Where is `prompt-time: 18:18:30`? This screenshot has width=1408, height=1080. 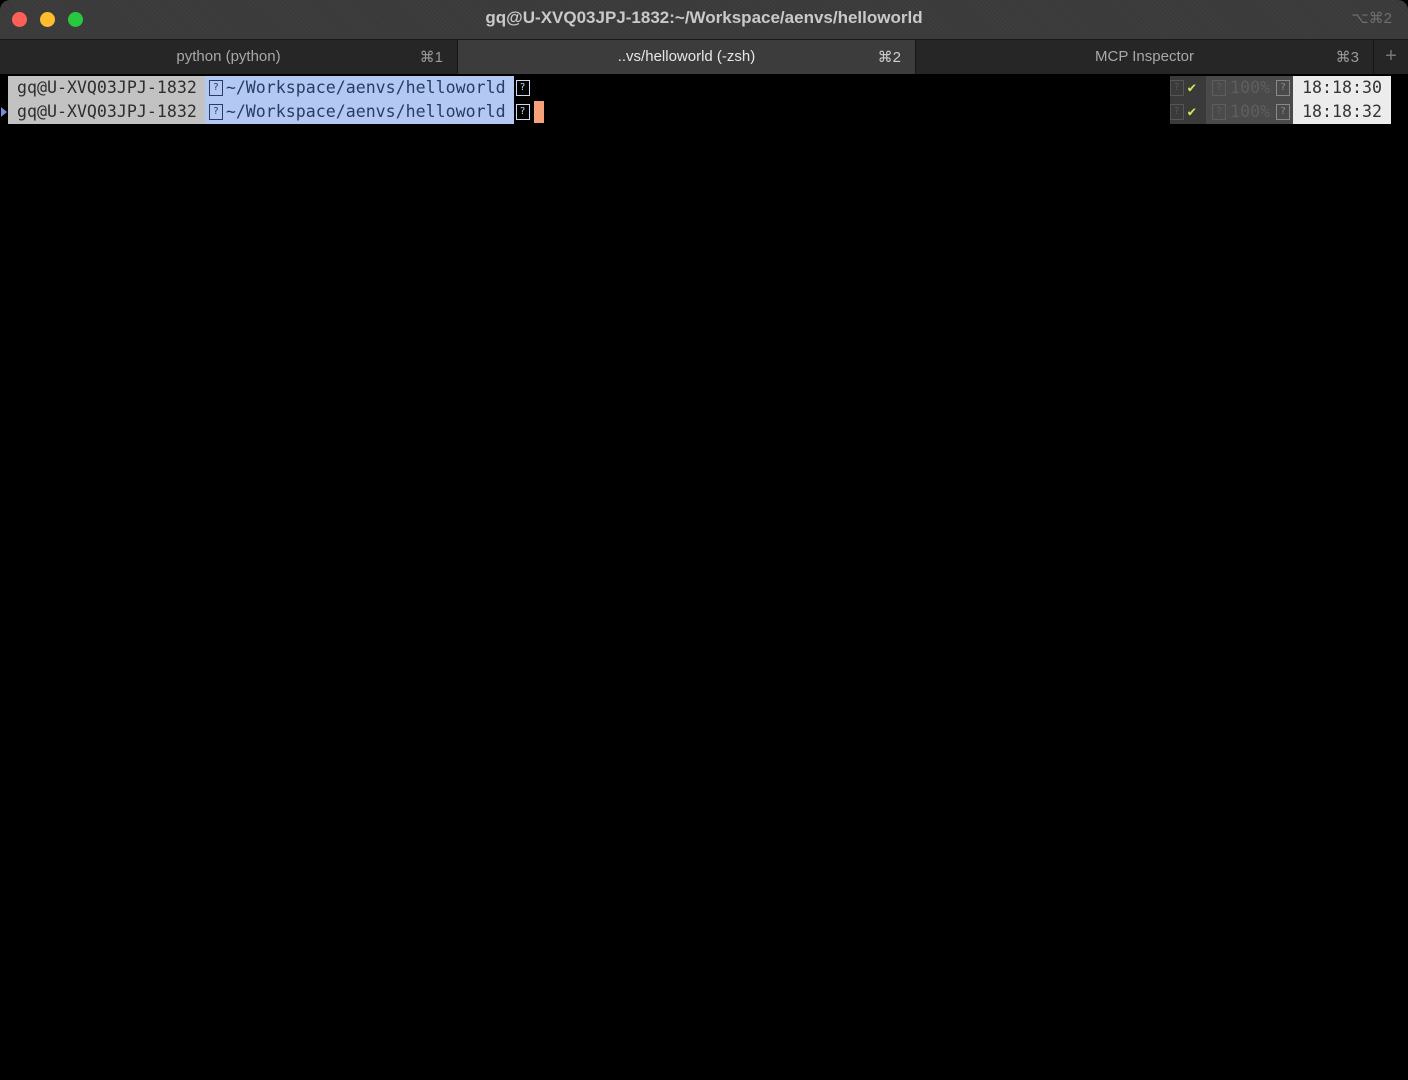 prompt-time: 18:18:30 is located at coordinates (1342, 88).